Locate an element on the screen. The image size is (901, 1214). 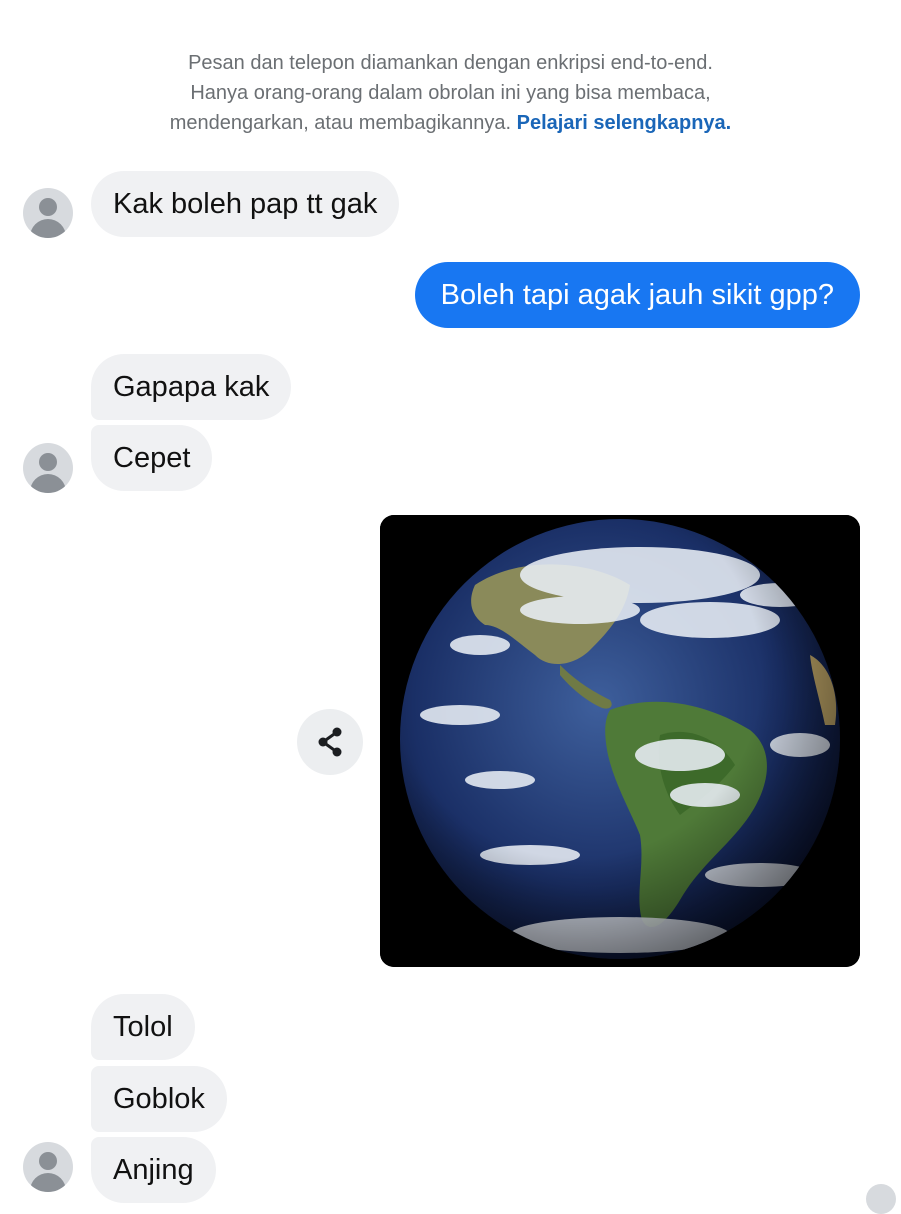
share-button is located at coordinates (330, 742).